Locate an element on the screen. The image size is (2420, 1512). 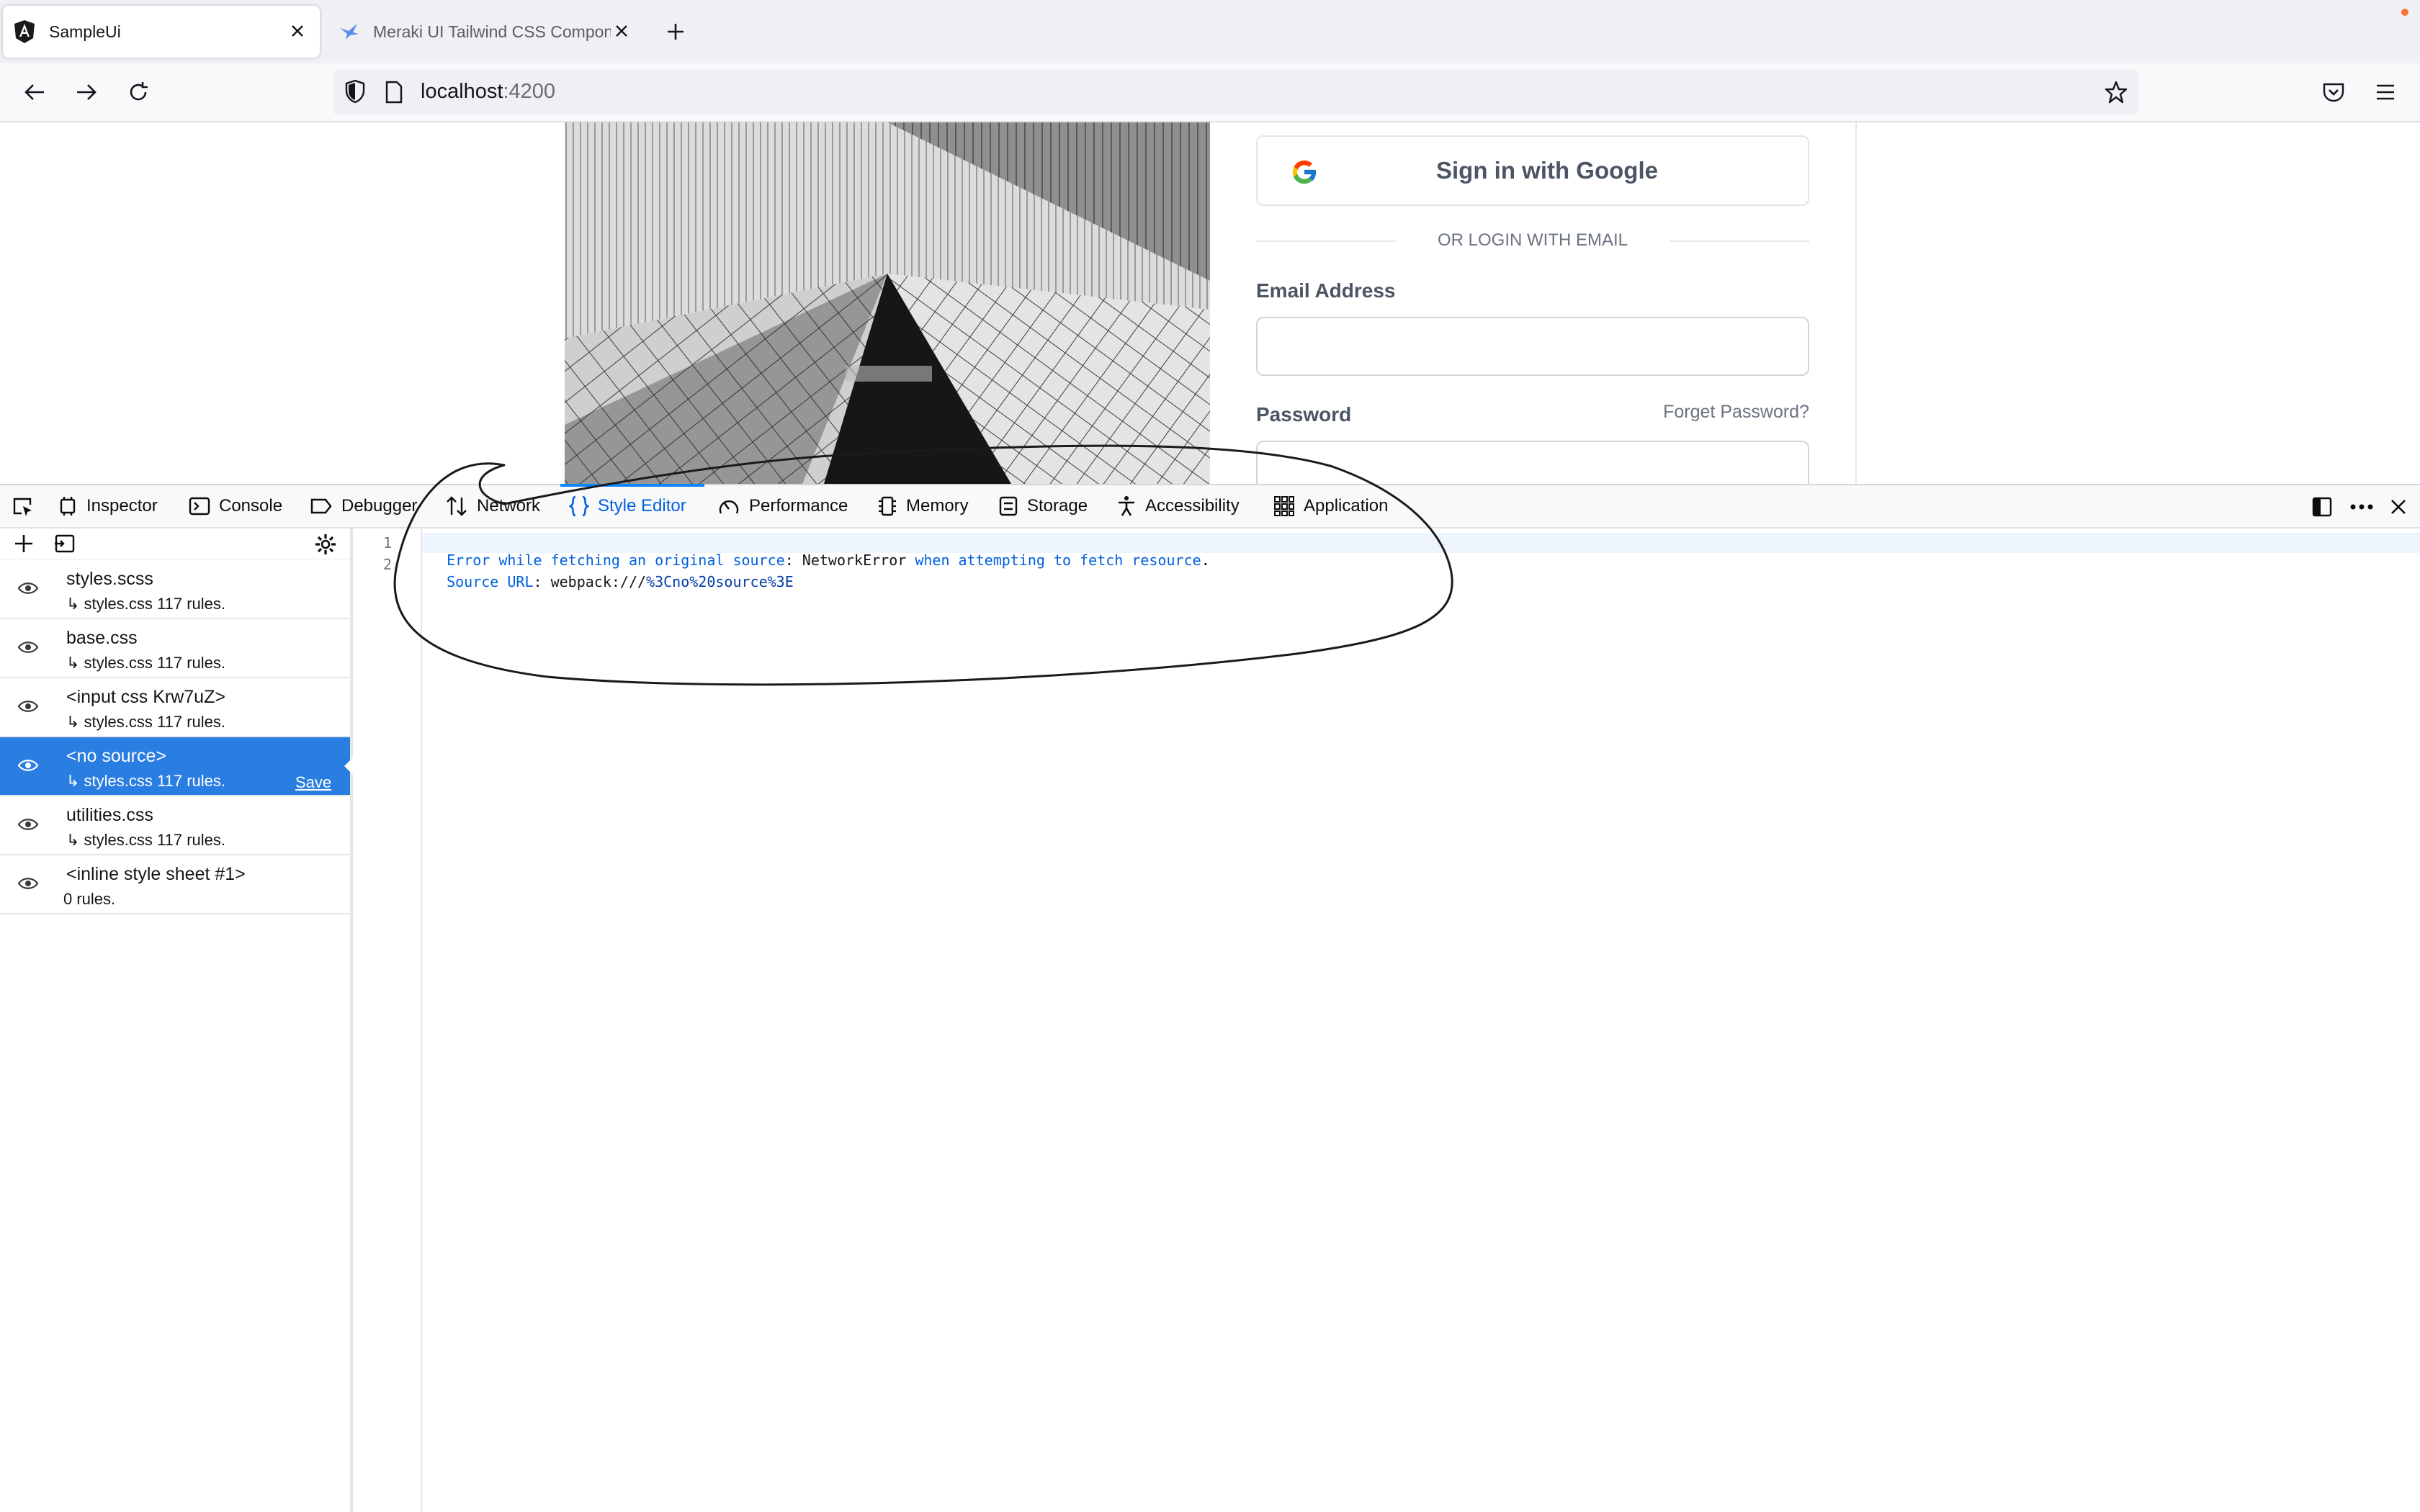
bookmark-star-button is located at coordinates (2116, 92).